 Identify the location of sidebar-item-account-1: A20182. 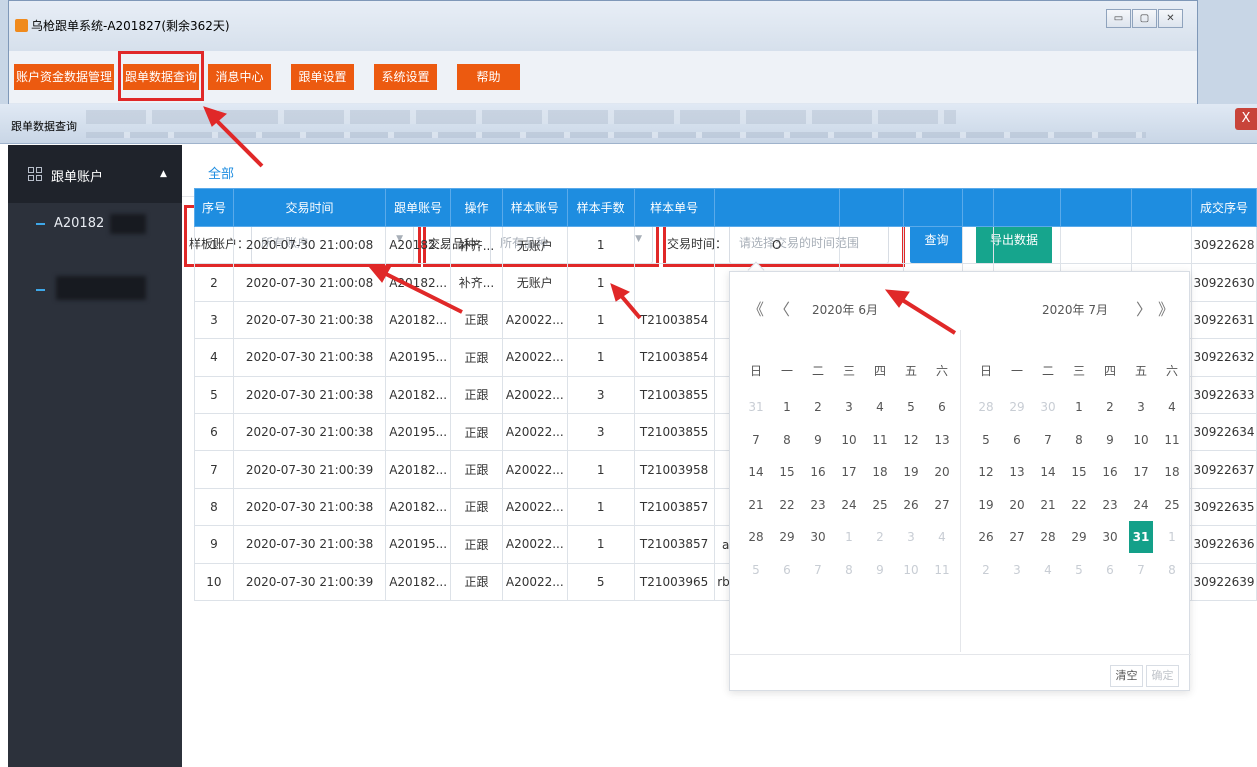
(95, 224).